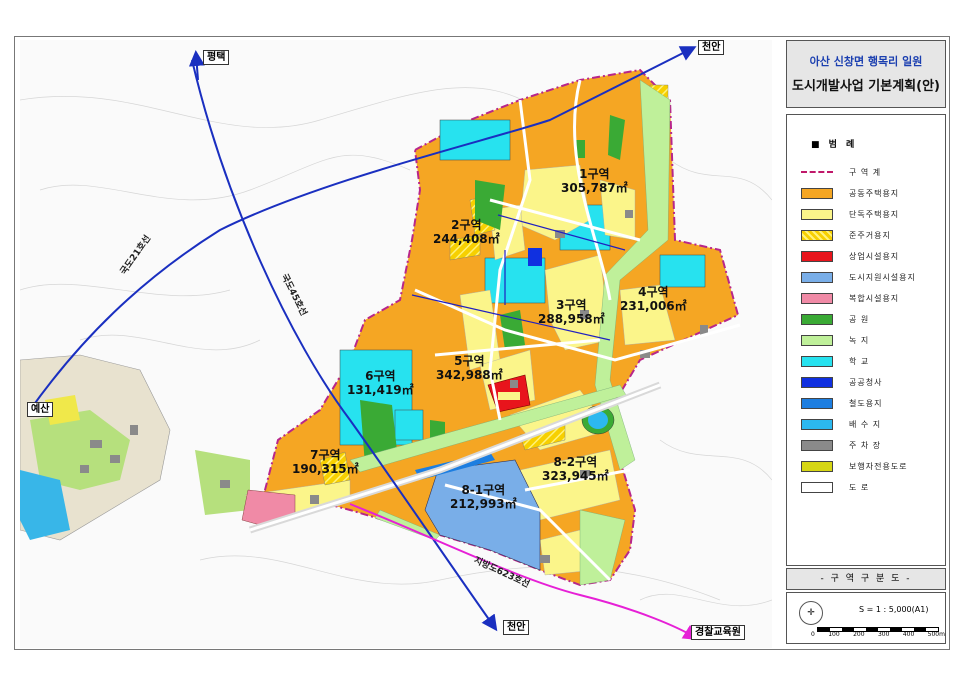 The width and height of the screenshot is (966, 683). What do you see at coordinates (835, 487) in the screenshot?
I see `legend-item: 도 로` at bounding box center [835, 487].